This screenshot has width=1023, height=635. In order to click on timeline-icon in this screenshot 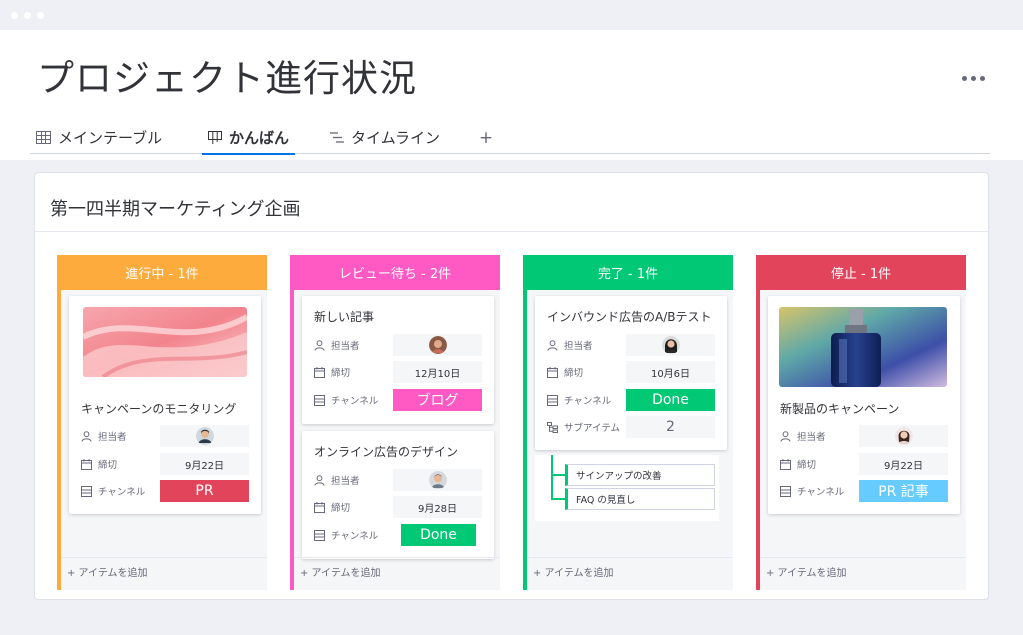, I will do `click(337, 137)`.